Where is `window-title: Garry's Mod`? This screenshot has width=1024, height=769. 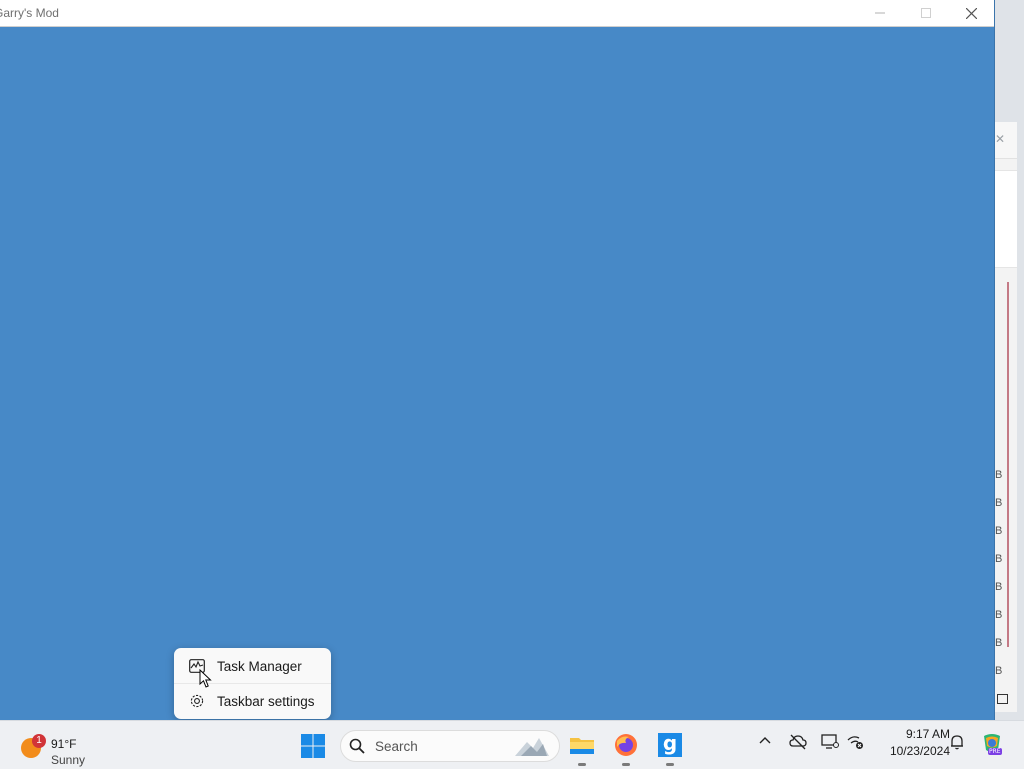
window-title: Garry's Mod is located at coordinates (29, 13).